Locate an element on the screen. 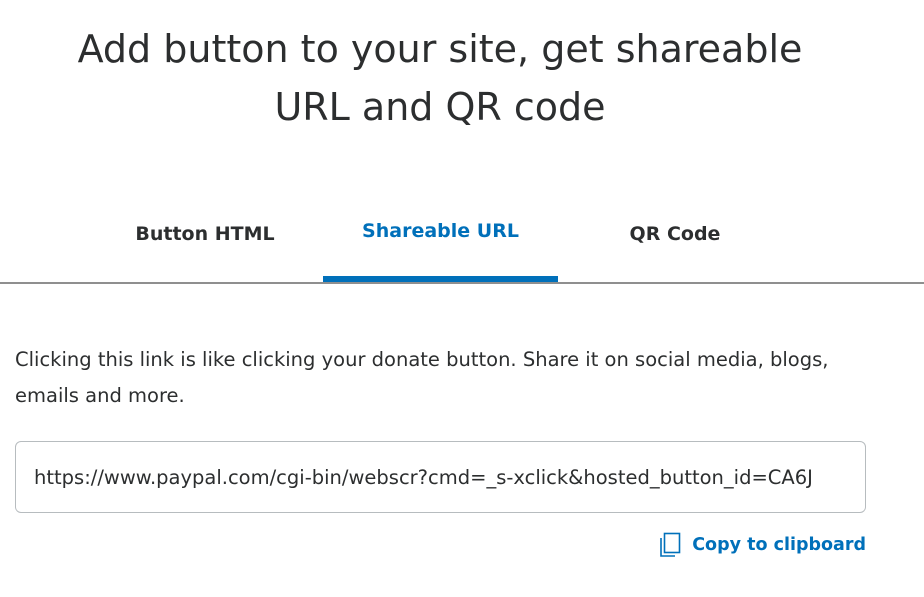 This screenshot has height=597, width=924. copy-to-clipboard-button: Copy to clipboard is located at coordinates (762, 545).